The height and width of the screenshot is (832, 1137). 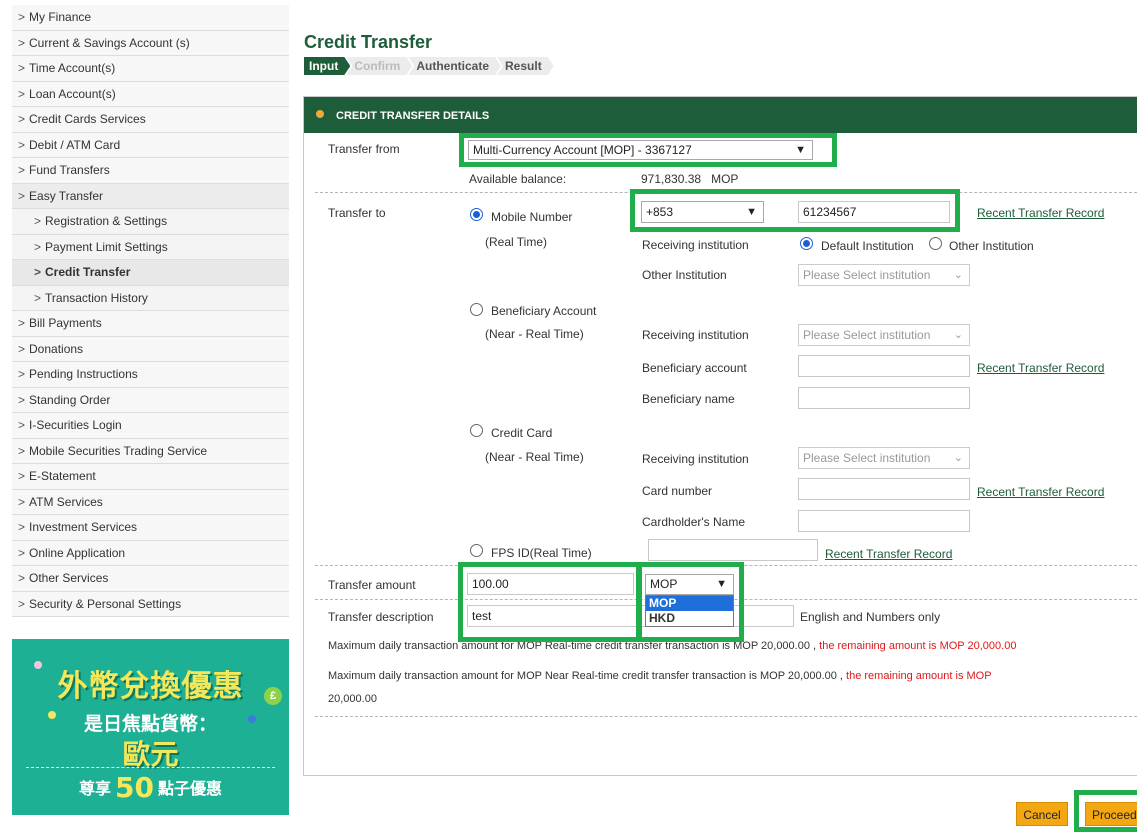 I want to click on sidebar-item-easy-transfer: > Easy Transfer, so click(x=150, y=196).